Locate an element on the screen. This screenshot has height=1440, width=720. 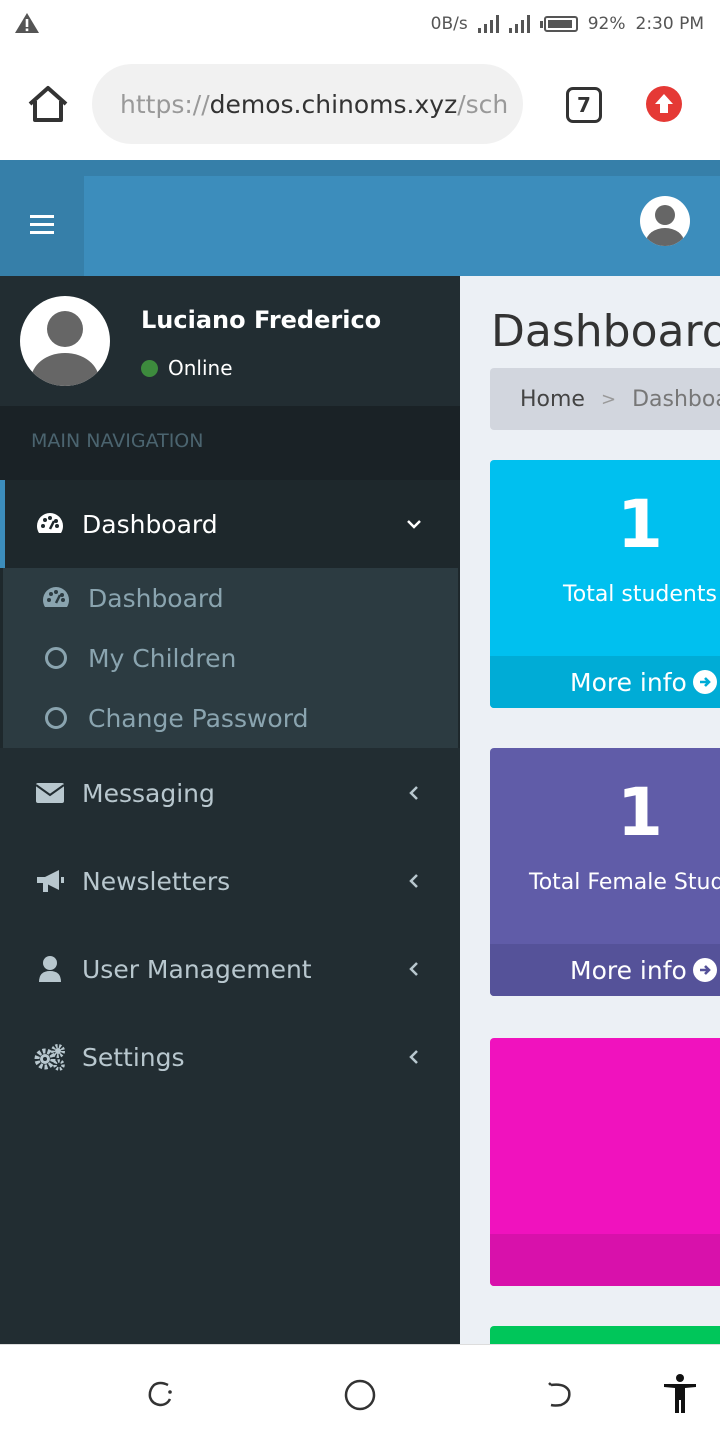
submenu-item-change-password: Change Password is located at coordinates (232, 718).